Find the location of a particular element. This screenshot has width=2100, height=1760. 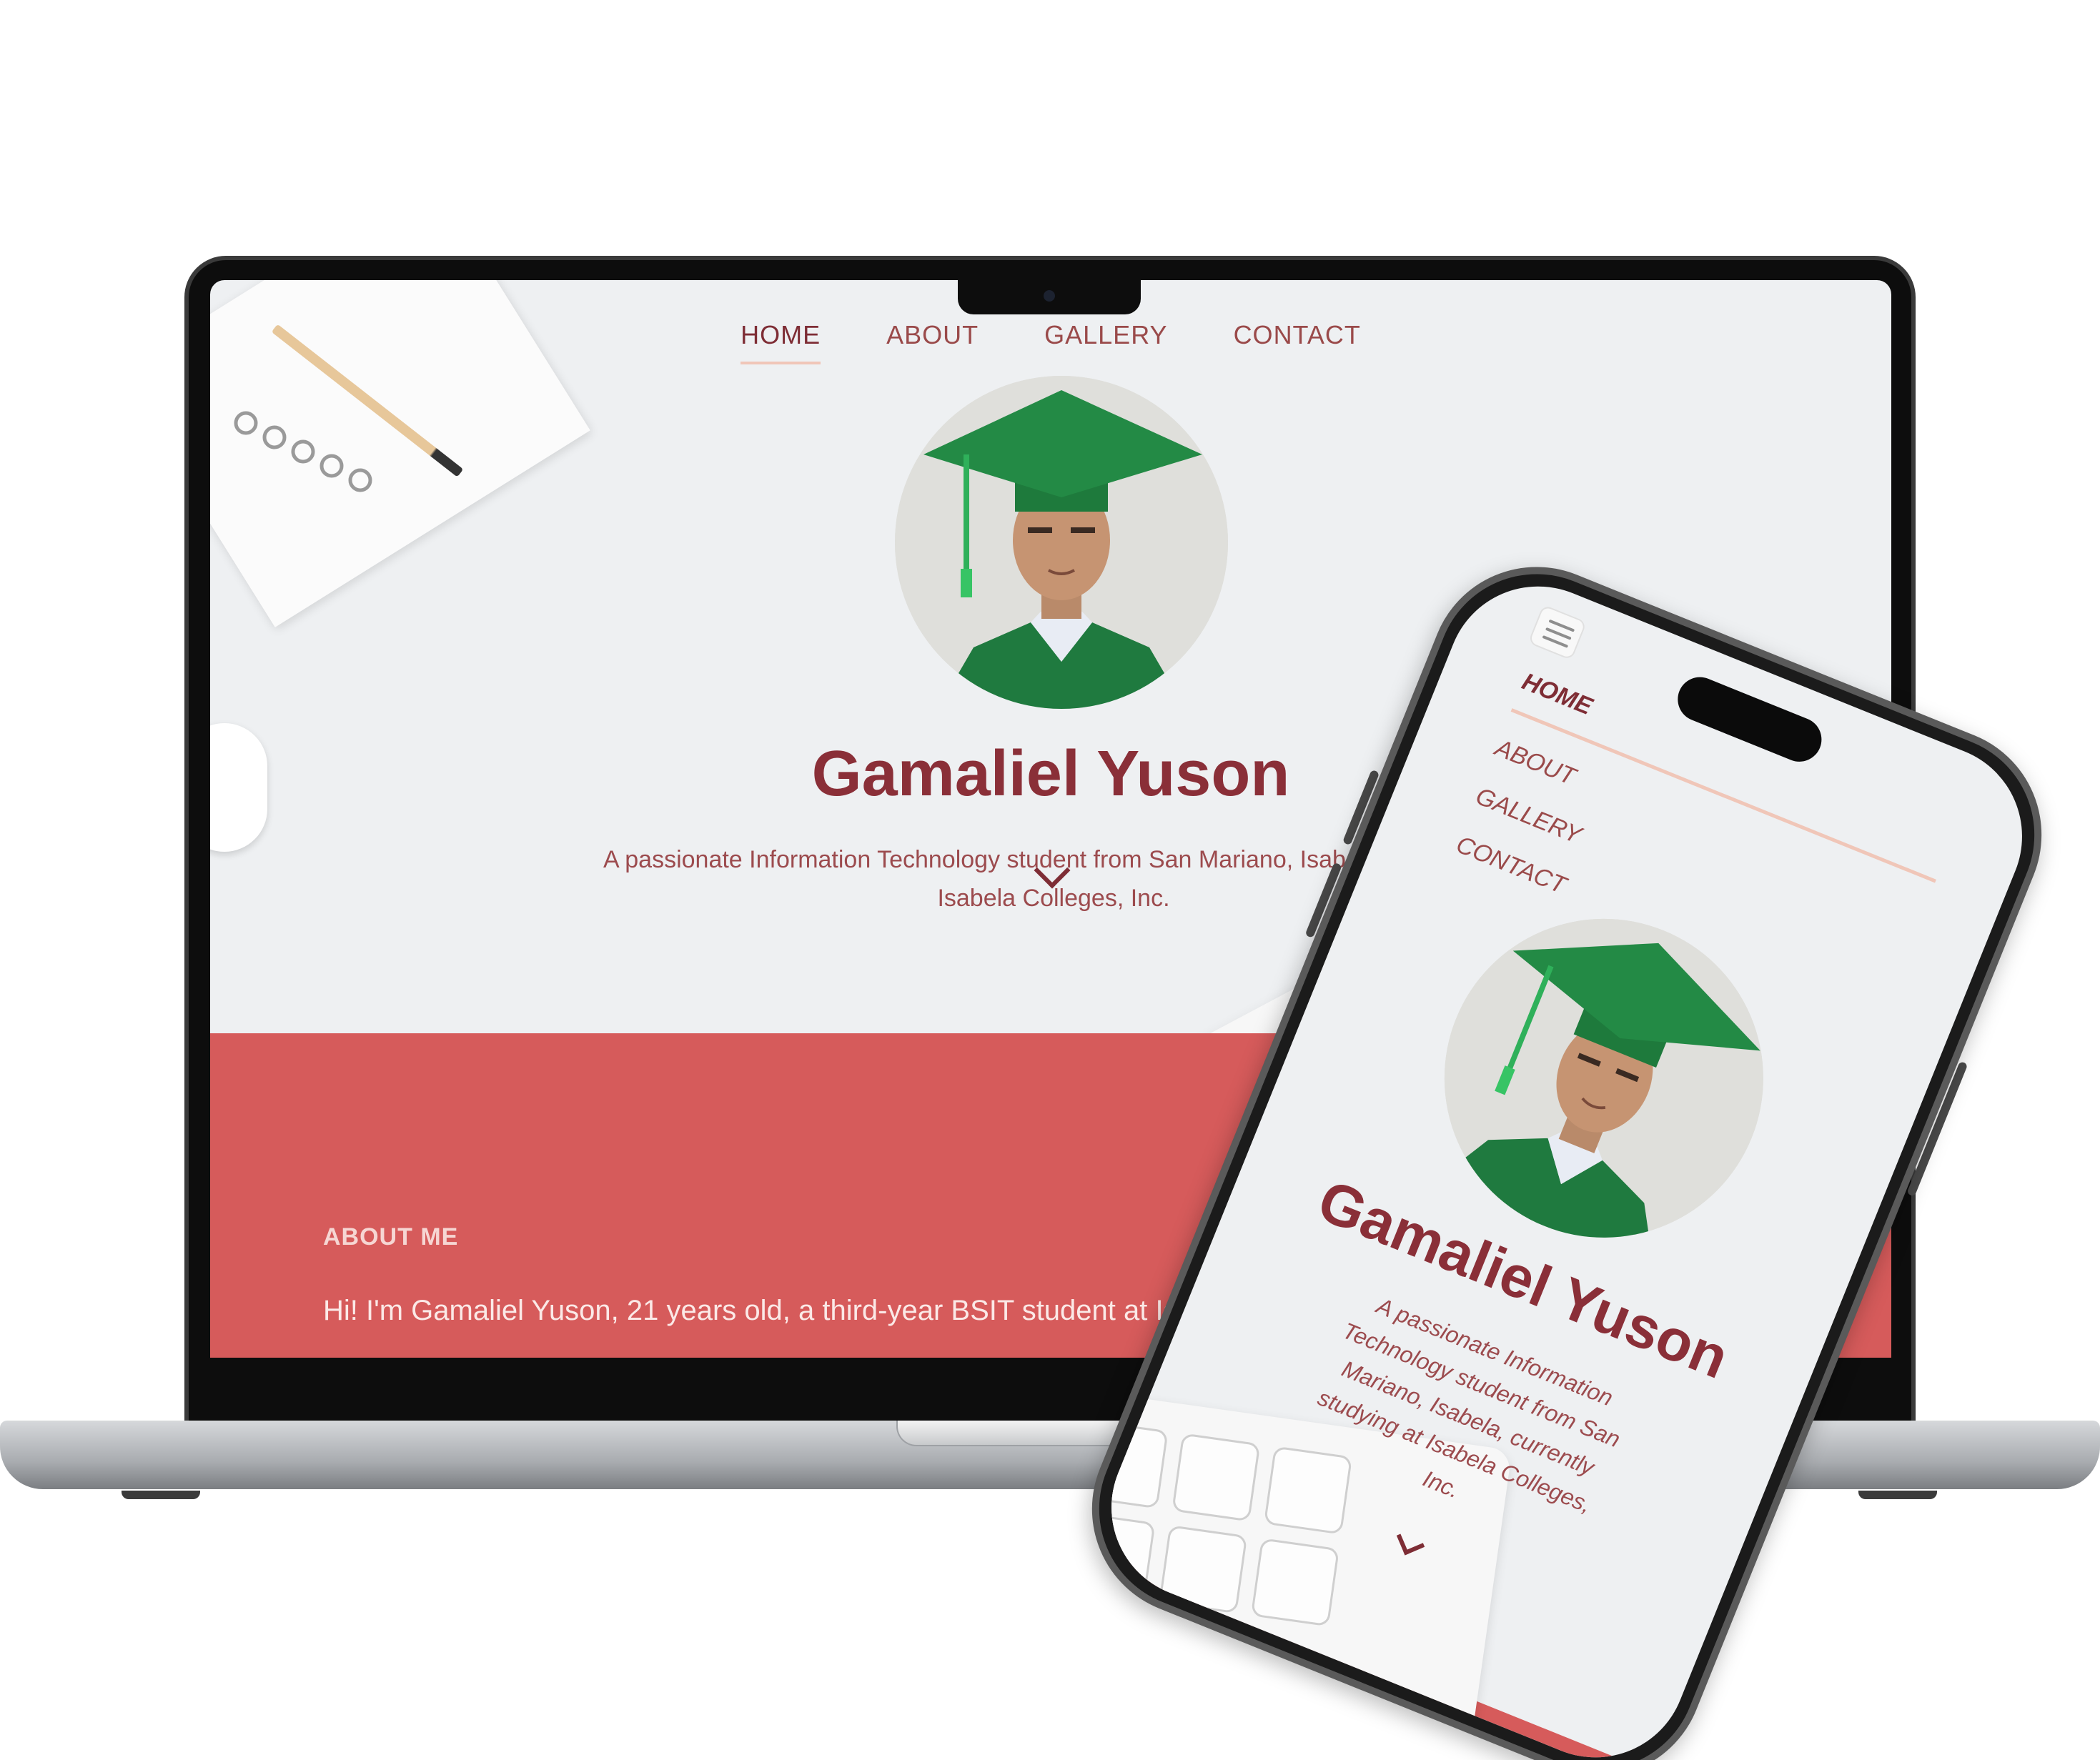

menu-icon is located at coordinates (1558, 632).